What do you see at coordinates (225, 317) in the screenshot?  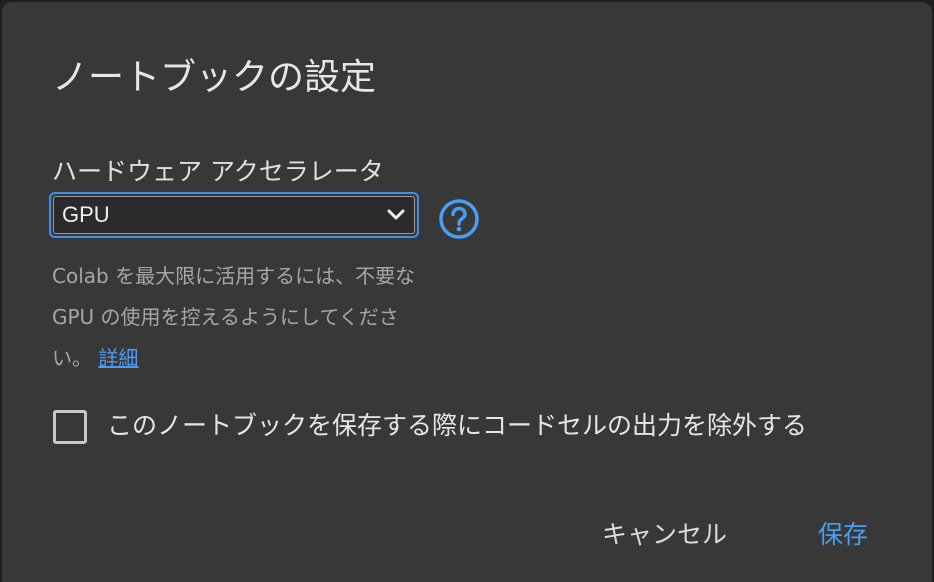 I see `help-text-line-2: GPU の使用を控えるようにしてくださ` at bounding box center [225, 317].